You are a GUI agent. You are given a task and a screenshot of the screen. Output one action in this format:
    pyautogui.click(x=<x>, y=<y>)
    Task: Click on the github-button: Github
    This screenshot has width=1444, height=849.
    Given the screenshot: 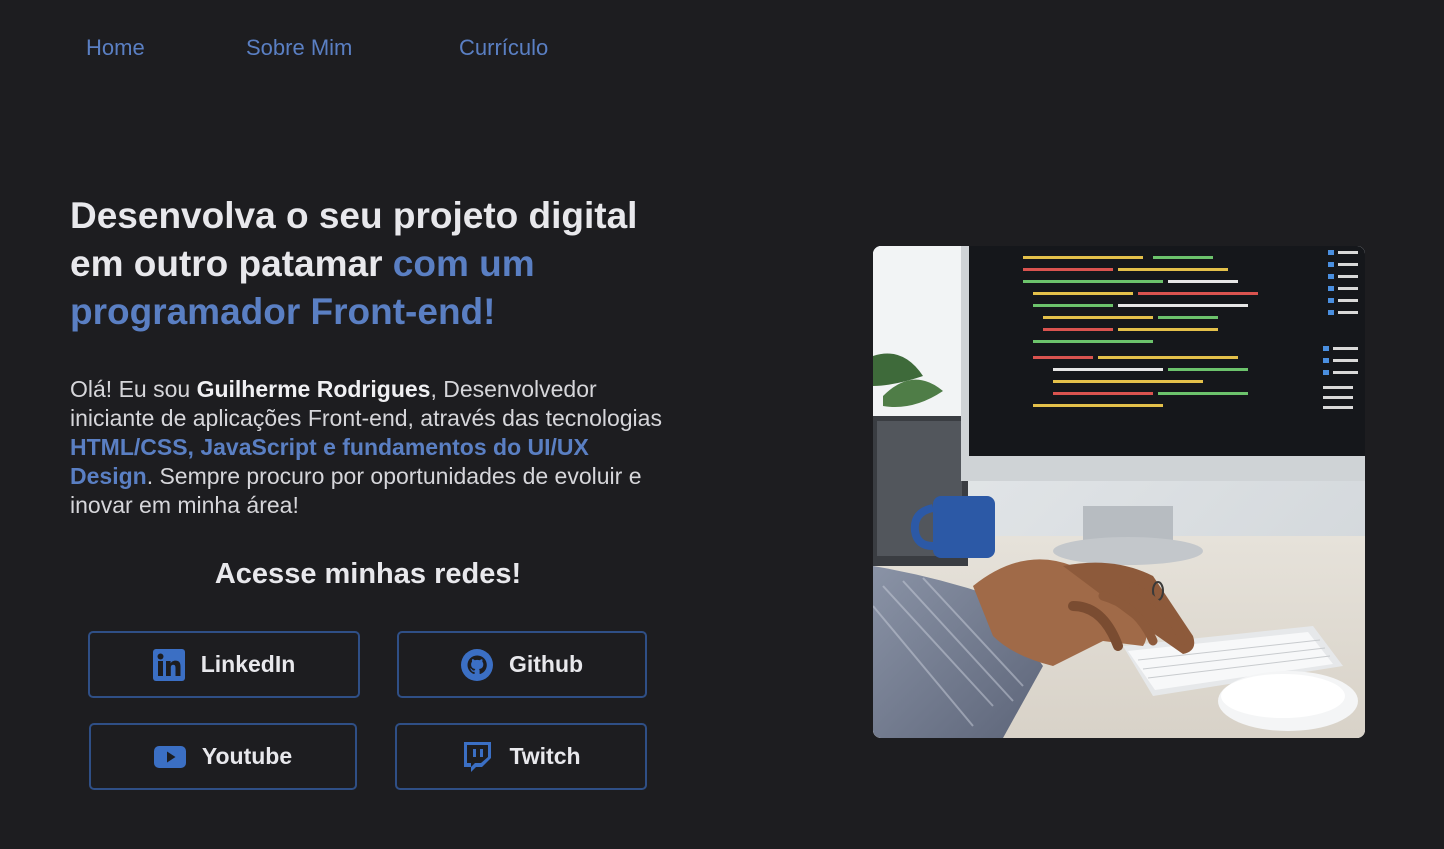 What is the action you would take?
    pyautogui.click(x=522, y=664)
    